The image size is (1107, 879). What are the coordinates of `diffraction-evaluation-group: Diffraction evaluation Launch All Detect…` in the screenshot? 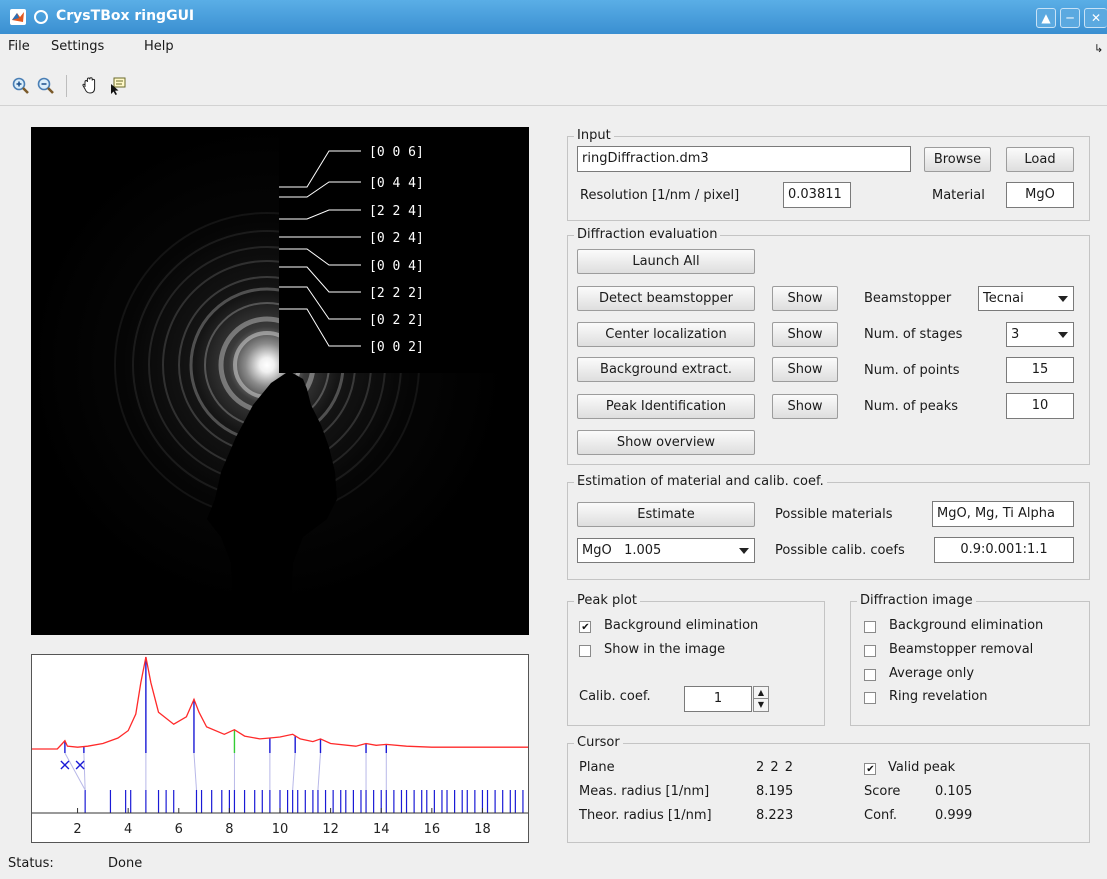 It's located at (828, 346).